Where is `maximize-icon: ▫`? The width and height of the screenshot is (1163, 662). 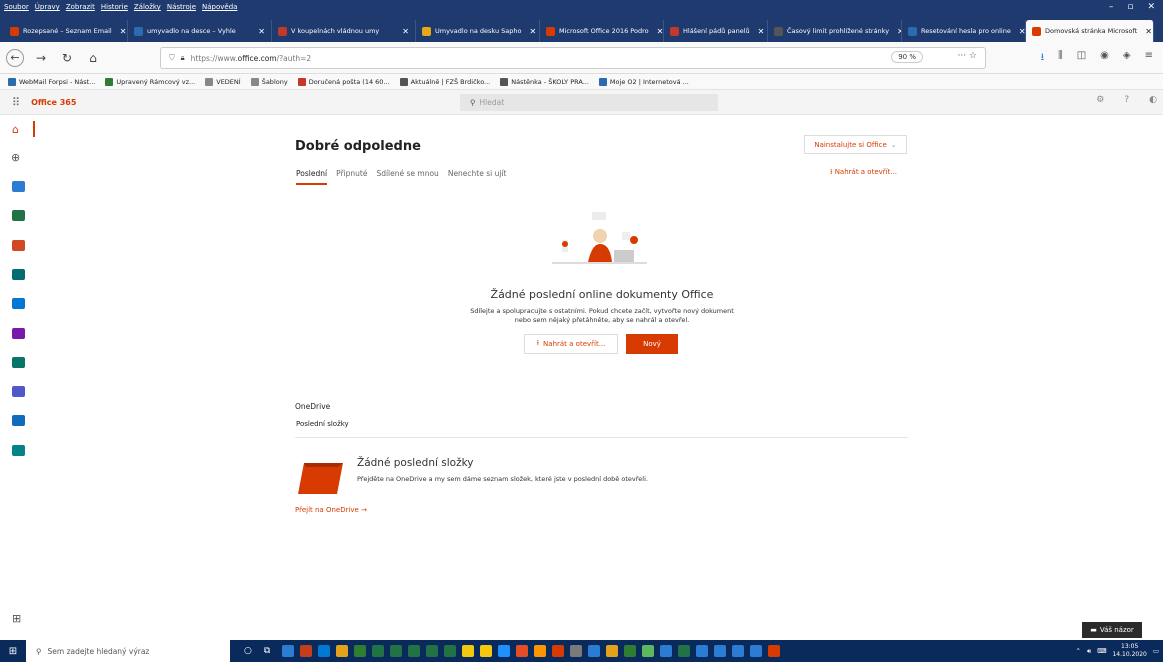 maximize-icon: ▫ is located at coordinates (1130, 7).